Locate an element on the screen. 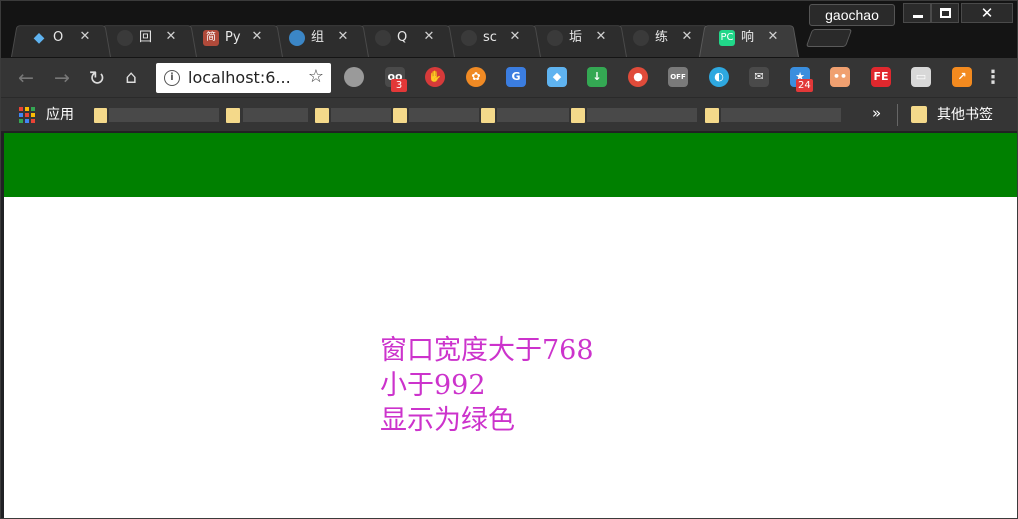  close-window-button: ✕ is located at coordinates (987, 13).